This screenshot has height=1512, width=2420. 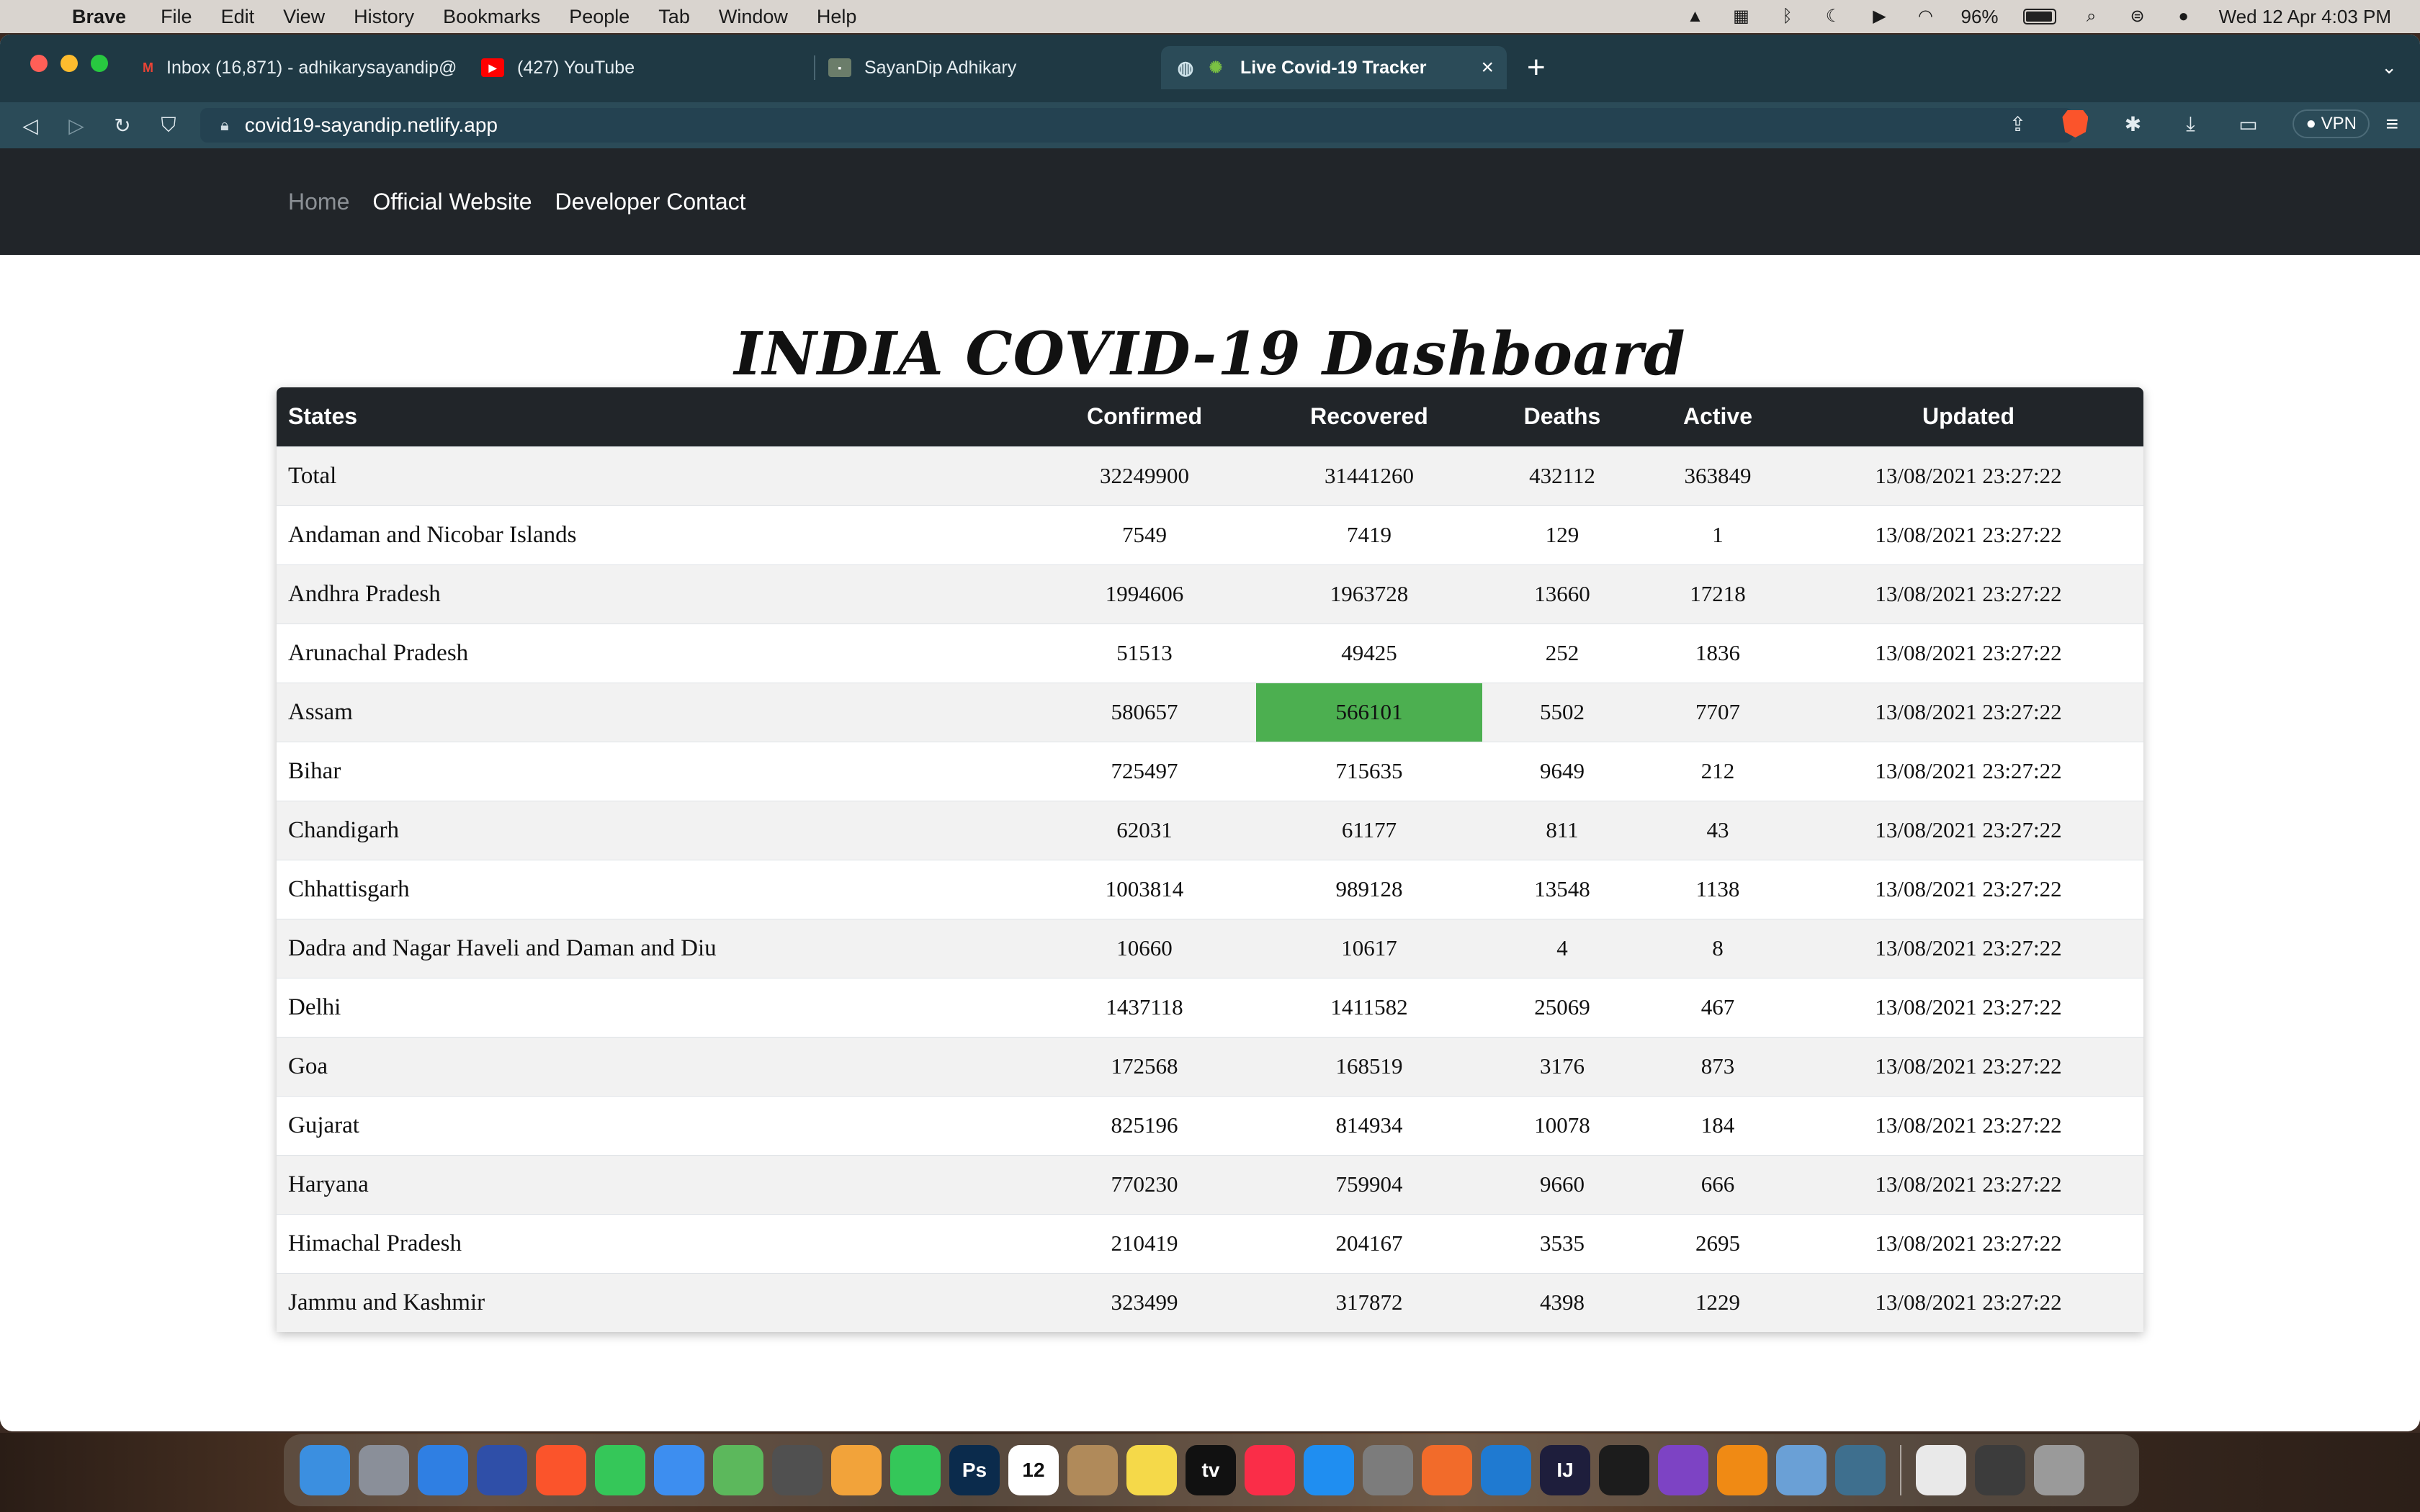 I want to click on menu-app-name: Brave, so click(x=99, y=17).